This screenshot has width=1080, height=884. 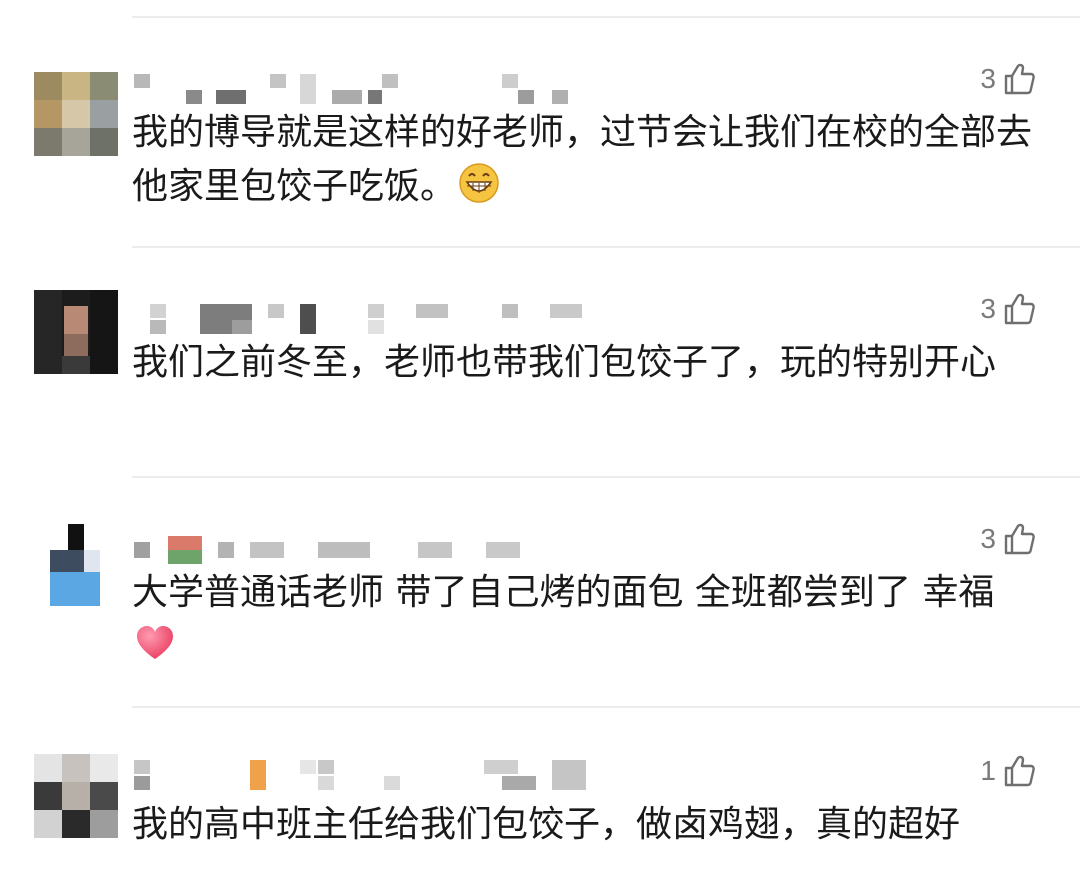 What do you see at coordinates (988, 770) in the screenshot?
I see `like-count: 1` at bounding box center [988, 770].